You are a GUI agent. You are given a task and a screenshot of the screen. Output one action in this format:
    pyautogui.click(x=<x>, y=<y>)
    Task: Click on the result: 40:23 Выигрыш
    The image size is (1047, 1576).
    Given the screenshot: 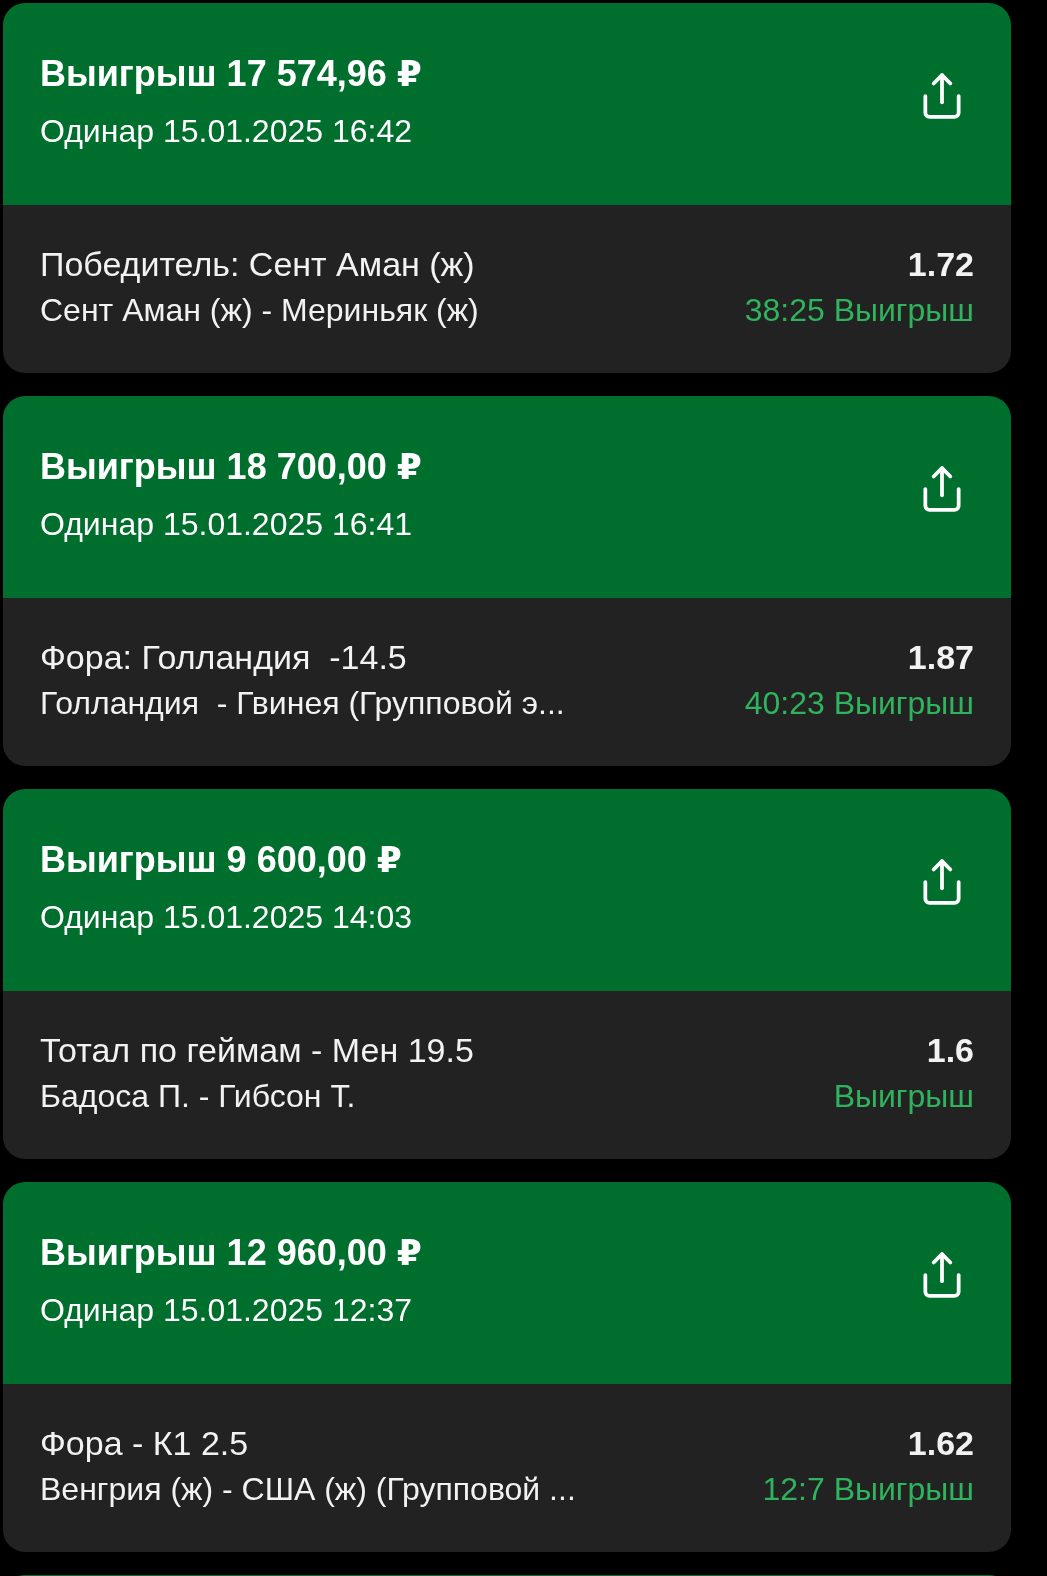 What is the action you would take?
    pyautogui.click(x=859, y=703)
    